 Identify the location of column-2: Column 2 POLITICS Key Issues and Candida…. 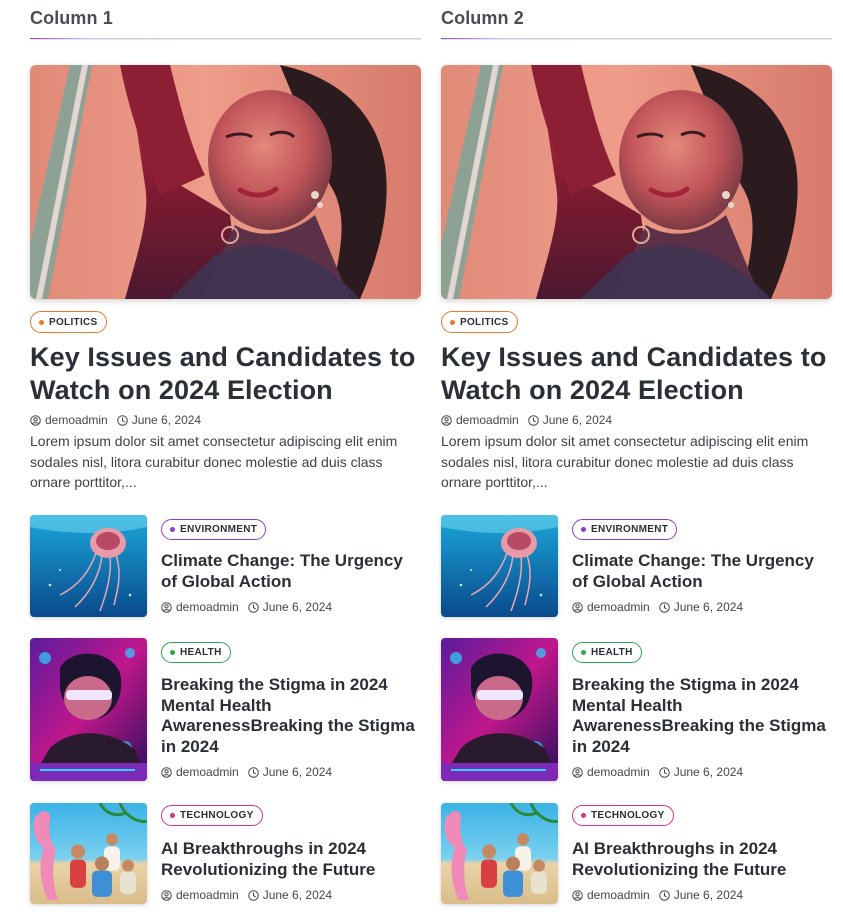
(636, 20).